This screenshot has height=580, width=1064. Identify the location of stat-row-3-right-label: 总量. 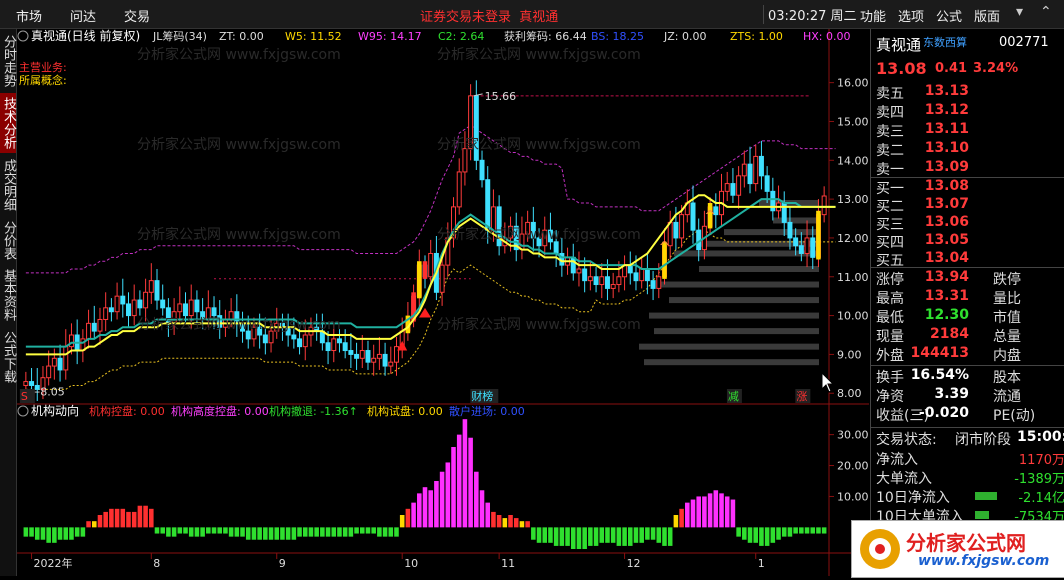
(1007, 337).